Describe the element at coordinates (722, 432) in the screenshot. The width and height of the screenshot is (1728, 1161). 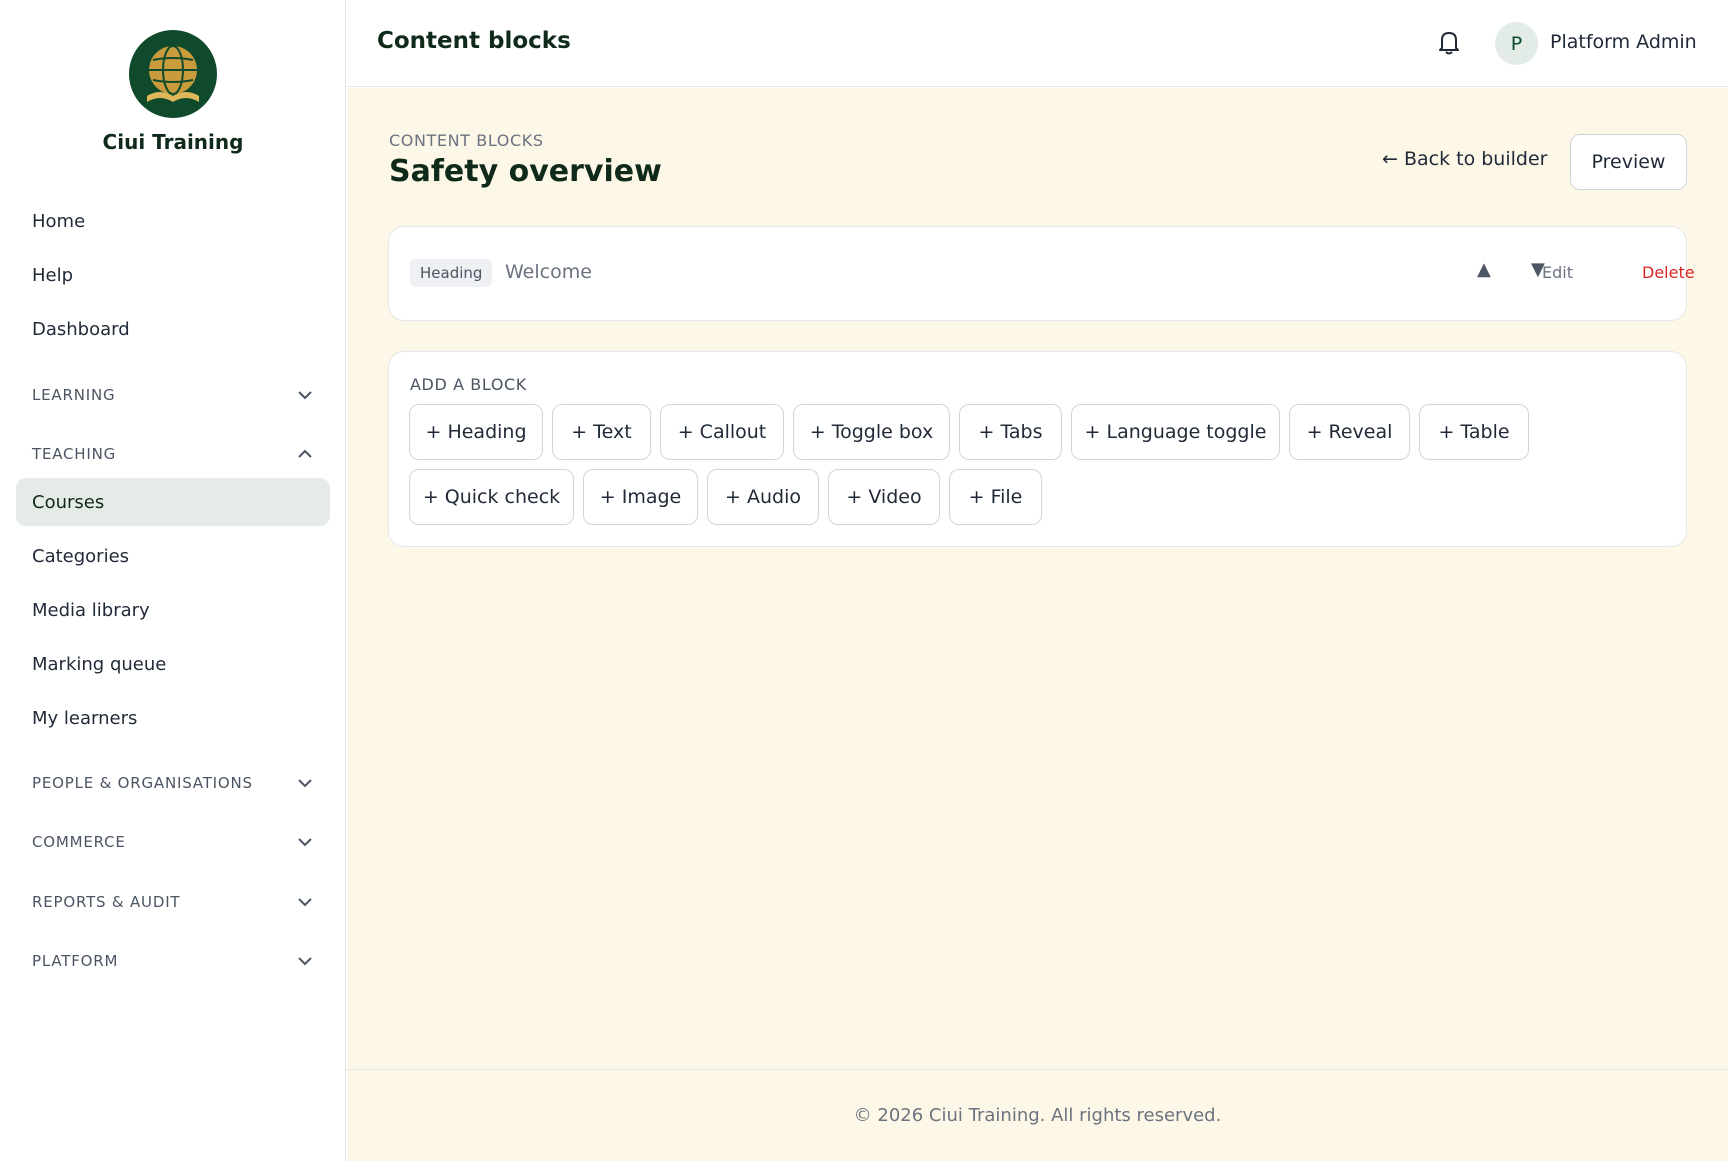
I see `add-callout-button: + Callout` at that location.